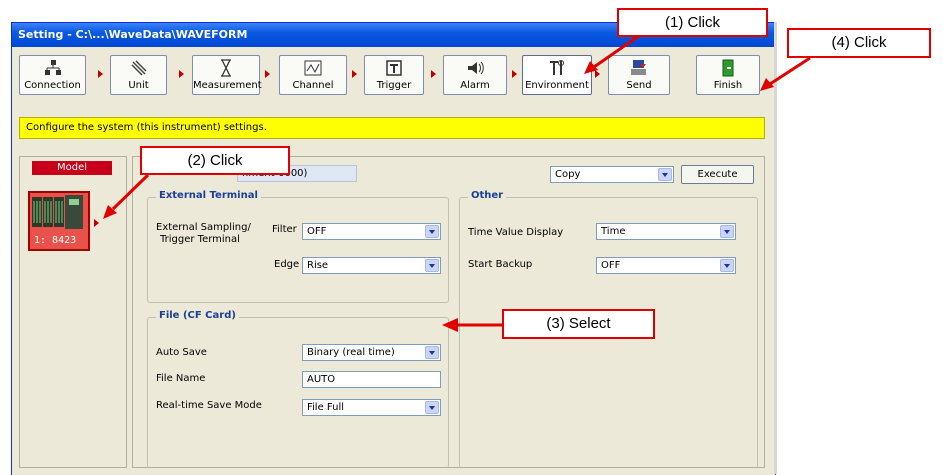  I want to click on callout-4-arrow, so click(790, 71).